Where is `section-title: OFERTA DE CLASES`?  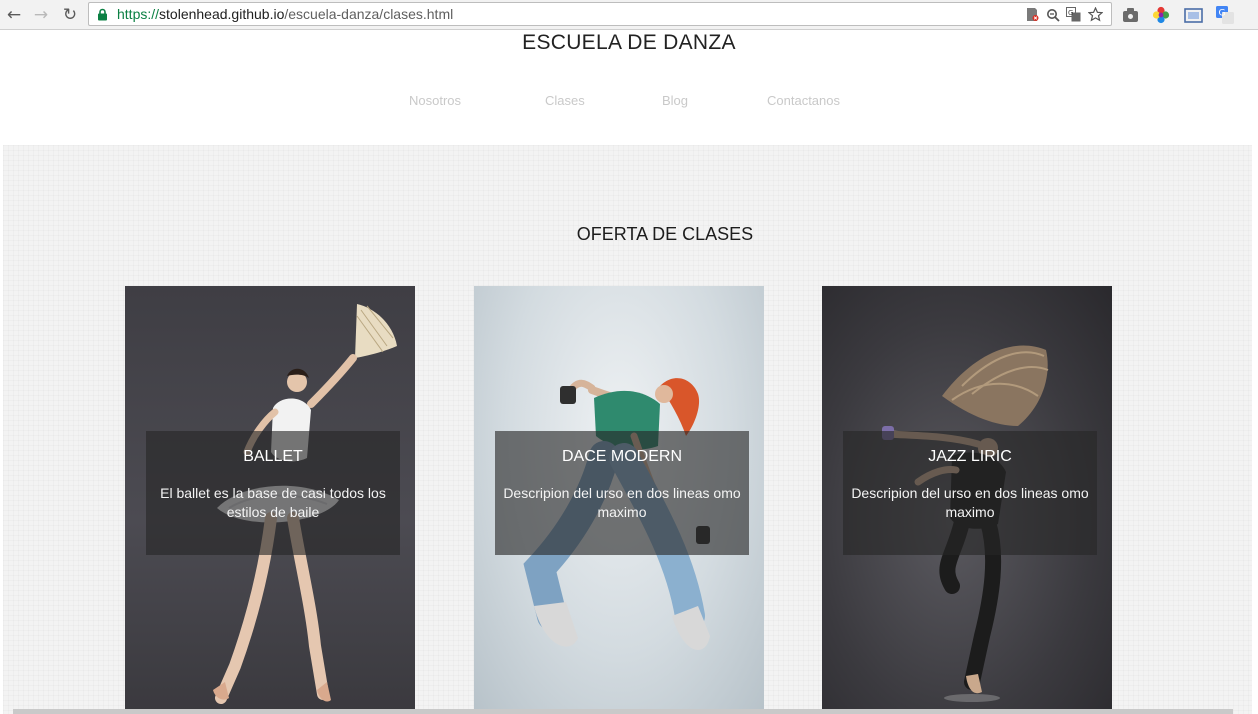 section-title: OFERTA DE CLASES is located at coordinates (665, 234).